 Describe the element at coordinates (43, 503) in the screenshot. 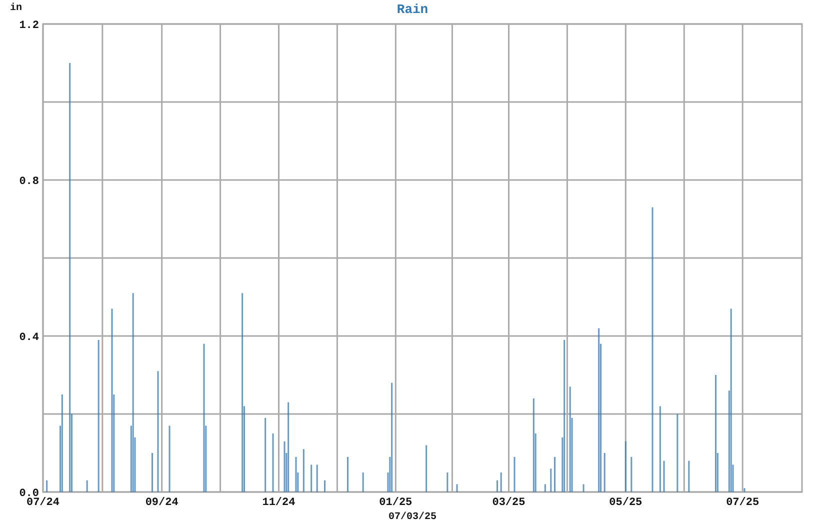

I see `axis-tick-label: 07/24` at that location.